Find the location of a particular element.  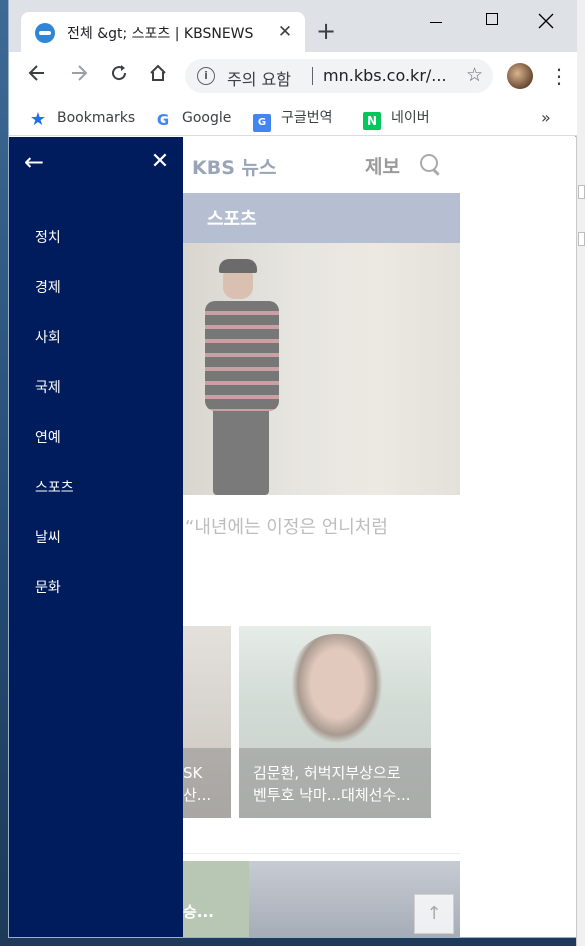

bookmark-item-bookmarks: ★ Bookmarks is located at coordinates (82, 118).